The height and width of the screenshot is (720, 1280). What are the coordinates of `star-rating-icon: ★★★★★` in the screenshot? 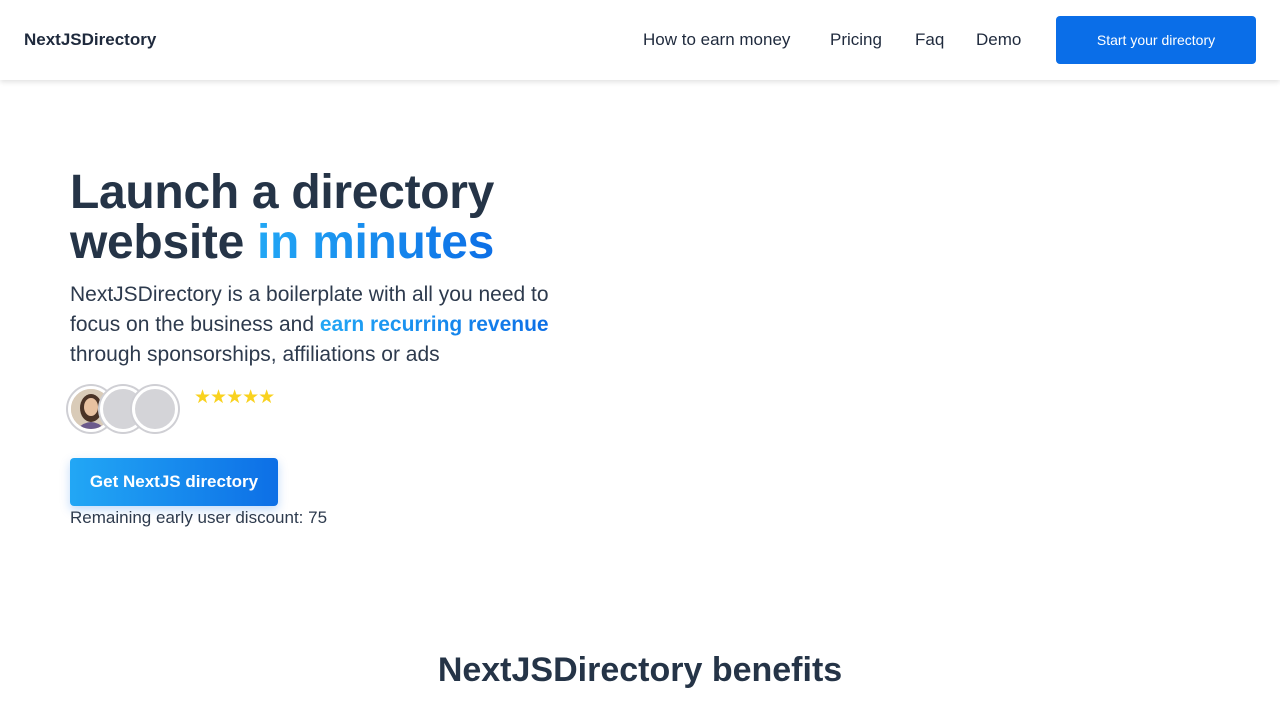 It's located at (234, 397).